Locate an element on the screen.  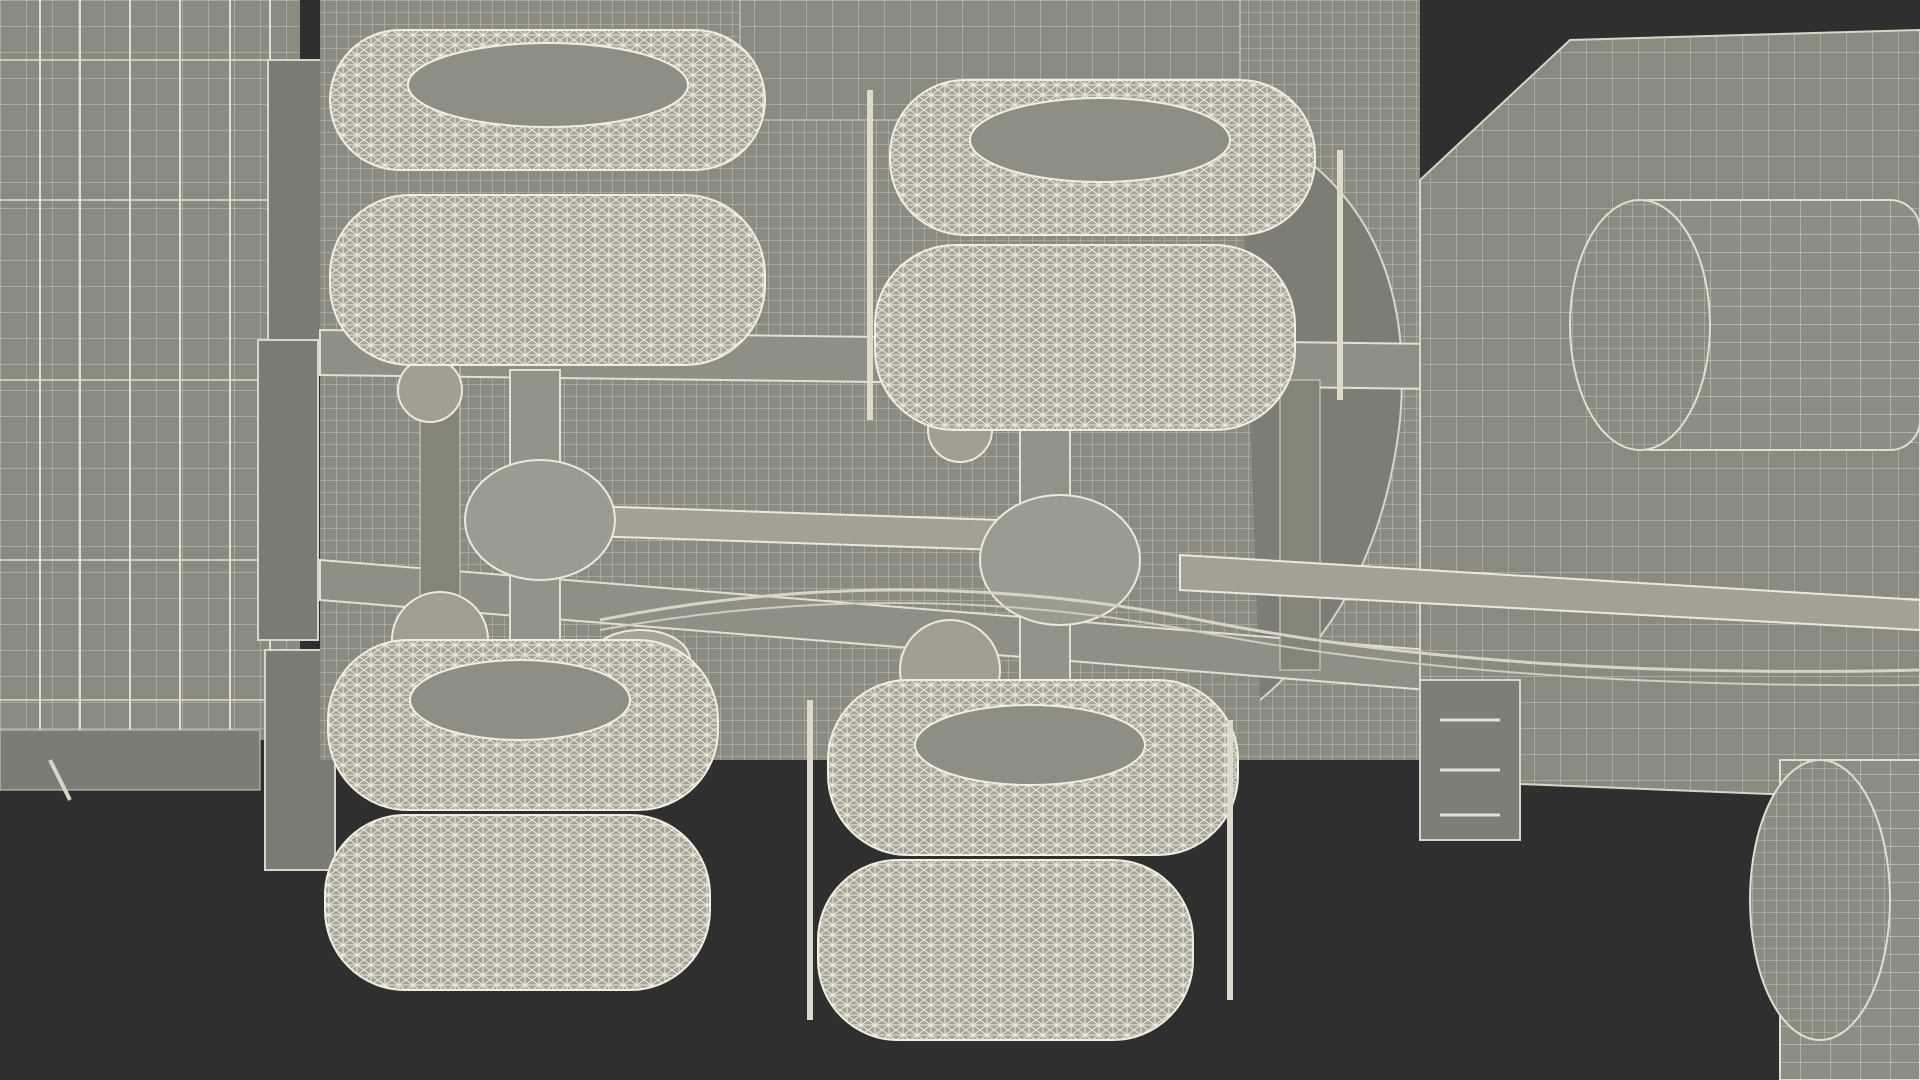
tire-upper-left-inner is located at coordinates (547, 280).